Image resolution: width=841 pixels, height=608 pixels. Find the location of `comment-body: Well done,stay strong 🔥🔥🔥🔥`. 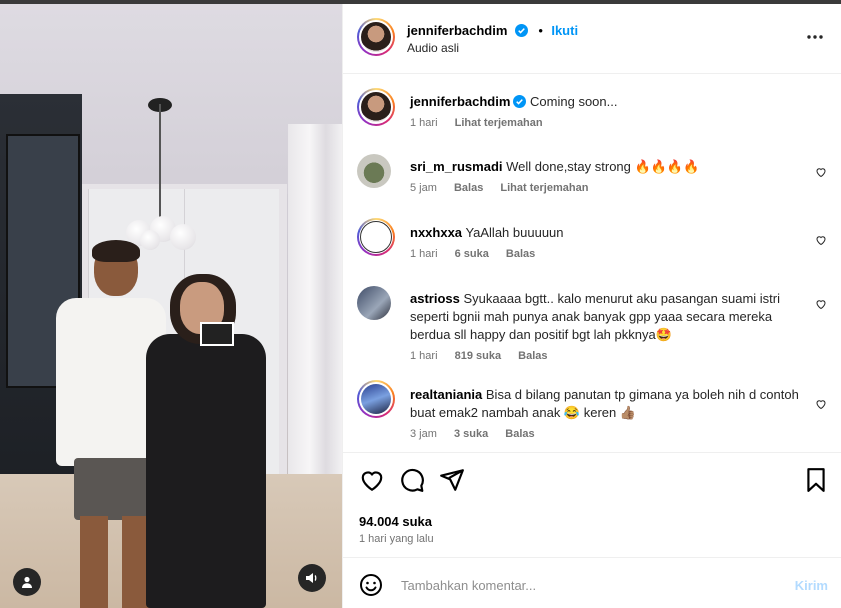

comment-body: Well done,stay strong 🔥🔥🔥🔥 is located at coordinates (603, 166).